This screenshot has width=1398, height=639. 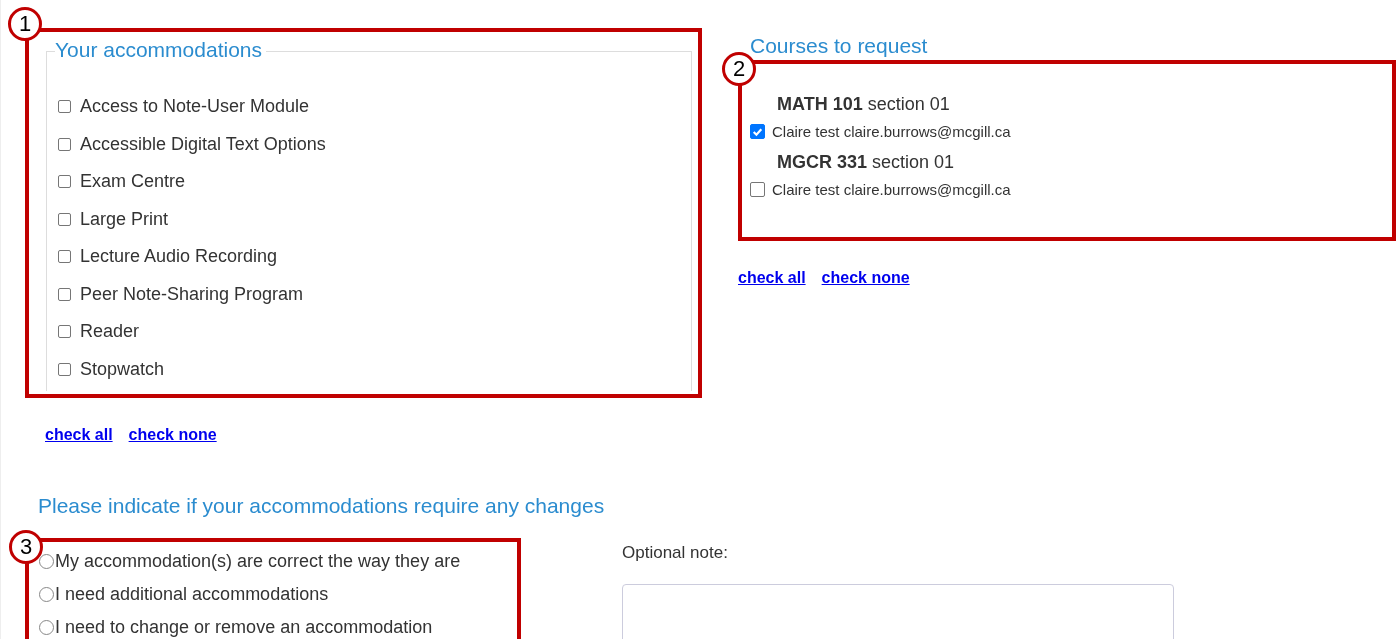 I want to click on radio-label: I need to change or remove an accommodation, so click(x=244, y=627).